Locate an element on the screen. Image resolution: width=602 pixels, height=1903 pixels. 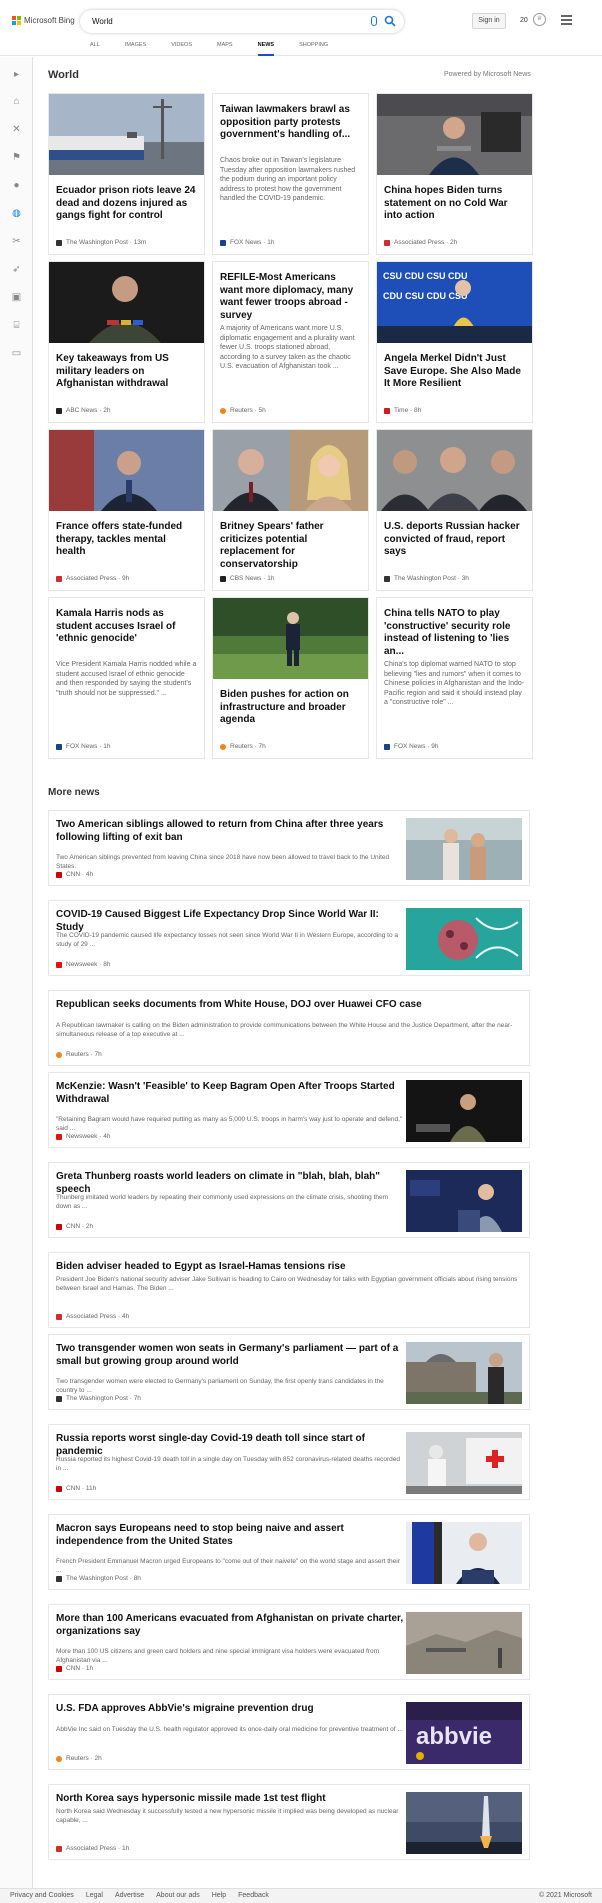
movie-icon: ▣ is located at coordinates (16, 297).